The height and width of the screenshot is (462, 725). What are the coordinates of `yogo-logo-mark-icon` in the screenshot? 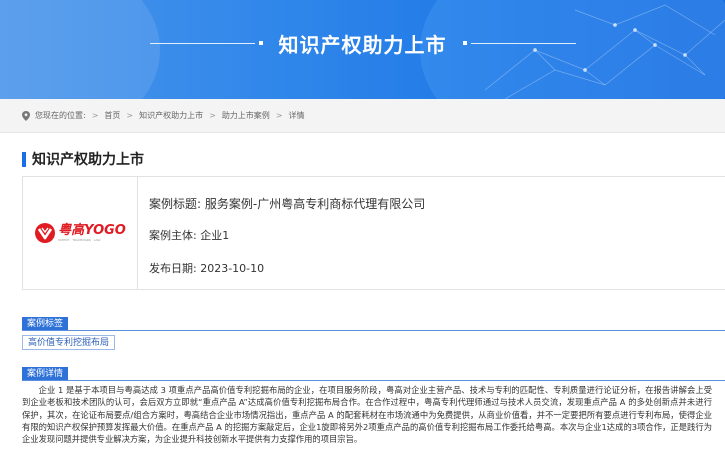 It's located at (45, 233).